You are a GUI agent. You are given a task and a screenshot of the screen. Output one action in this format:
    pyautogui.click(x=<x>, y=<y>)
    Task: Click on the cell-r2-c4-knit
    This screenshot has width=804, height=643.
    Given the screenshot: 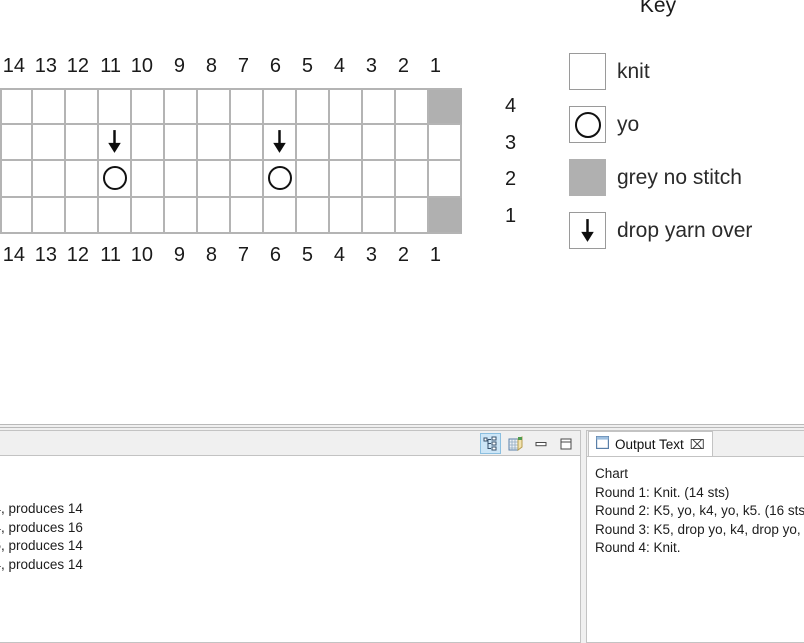 What is the action you would take?
    pyautogui.click(x=346, y=179)
    